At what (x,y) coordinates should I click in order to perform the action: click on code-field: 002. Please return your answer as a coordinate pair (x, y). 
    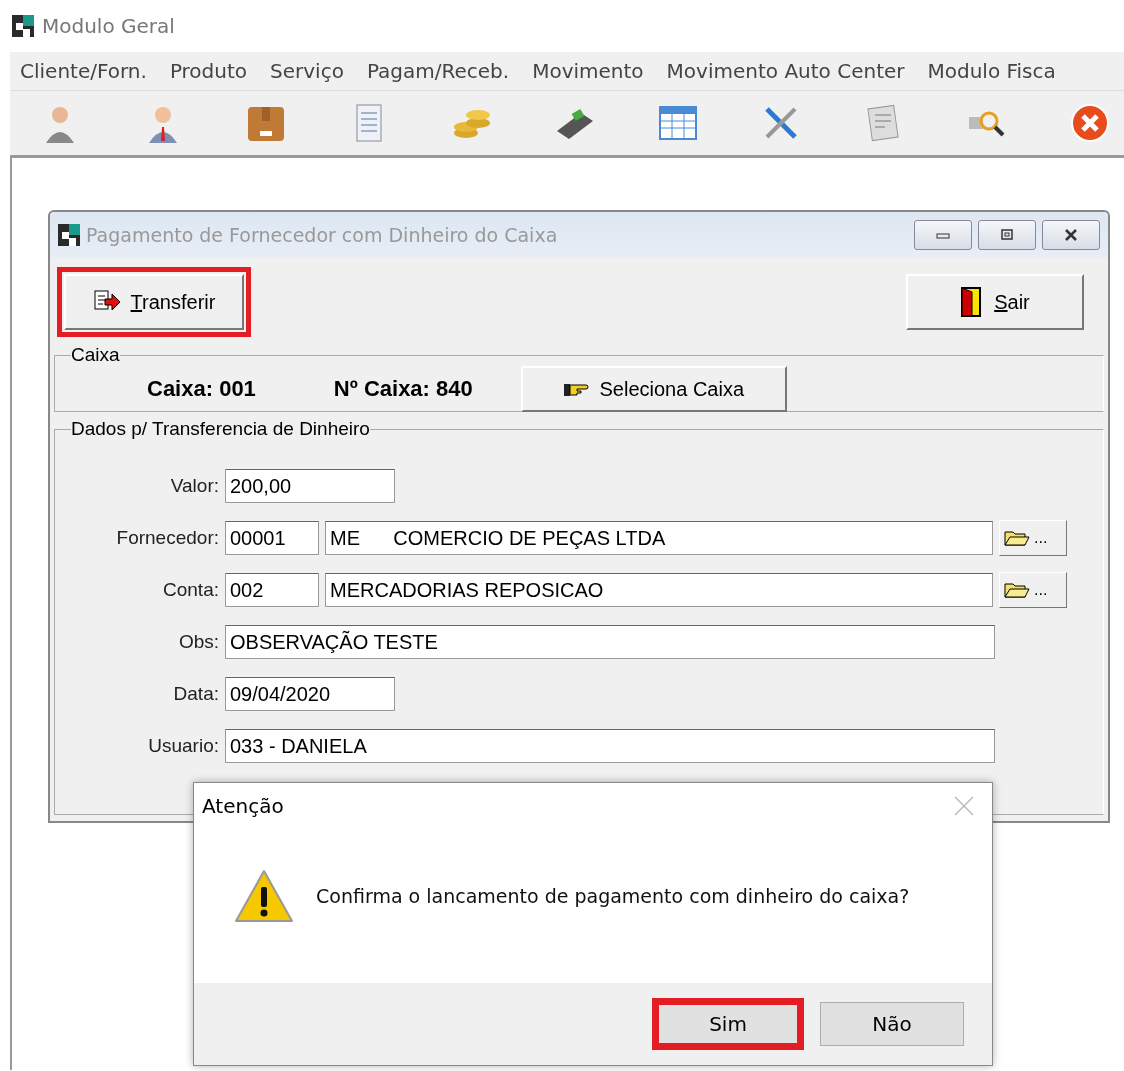
    Looking at the image, I should click on (272, 590).